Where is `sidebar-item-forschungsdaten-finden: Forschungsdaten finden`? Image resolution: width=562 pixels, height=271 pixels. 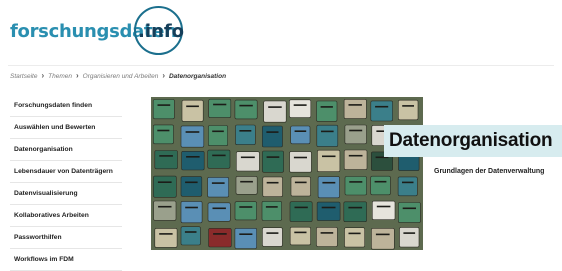 sidebar-item-forschungsdaten-finden: Forschungsdaten finden is located at coordinates (66, 106).